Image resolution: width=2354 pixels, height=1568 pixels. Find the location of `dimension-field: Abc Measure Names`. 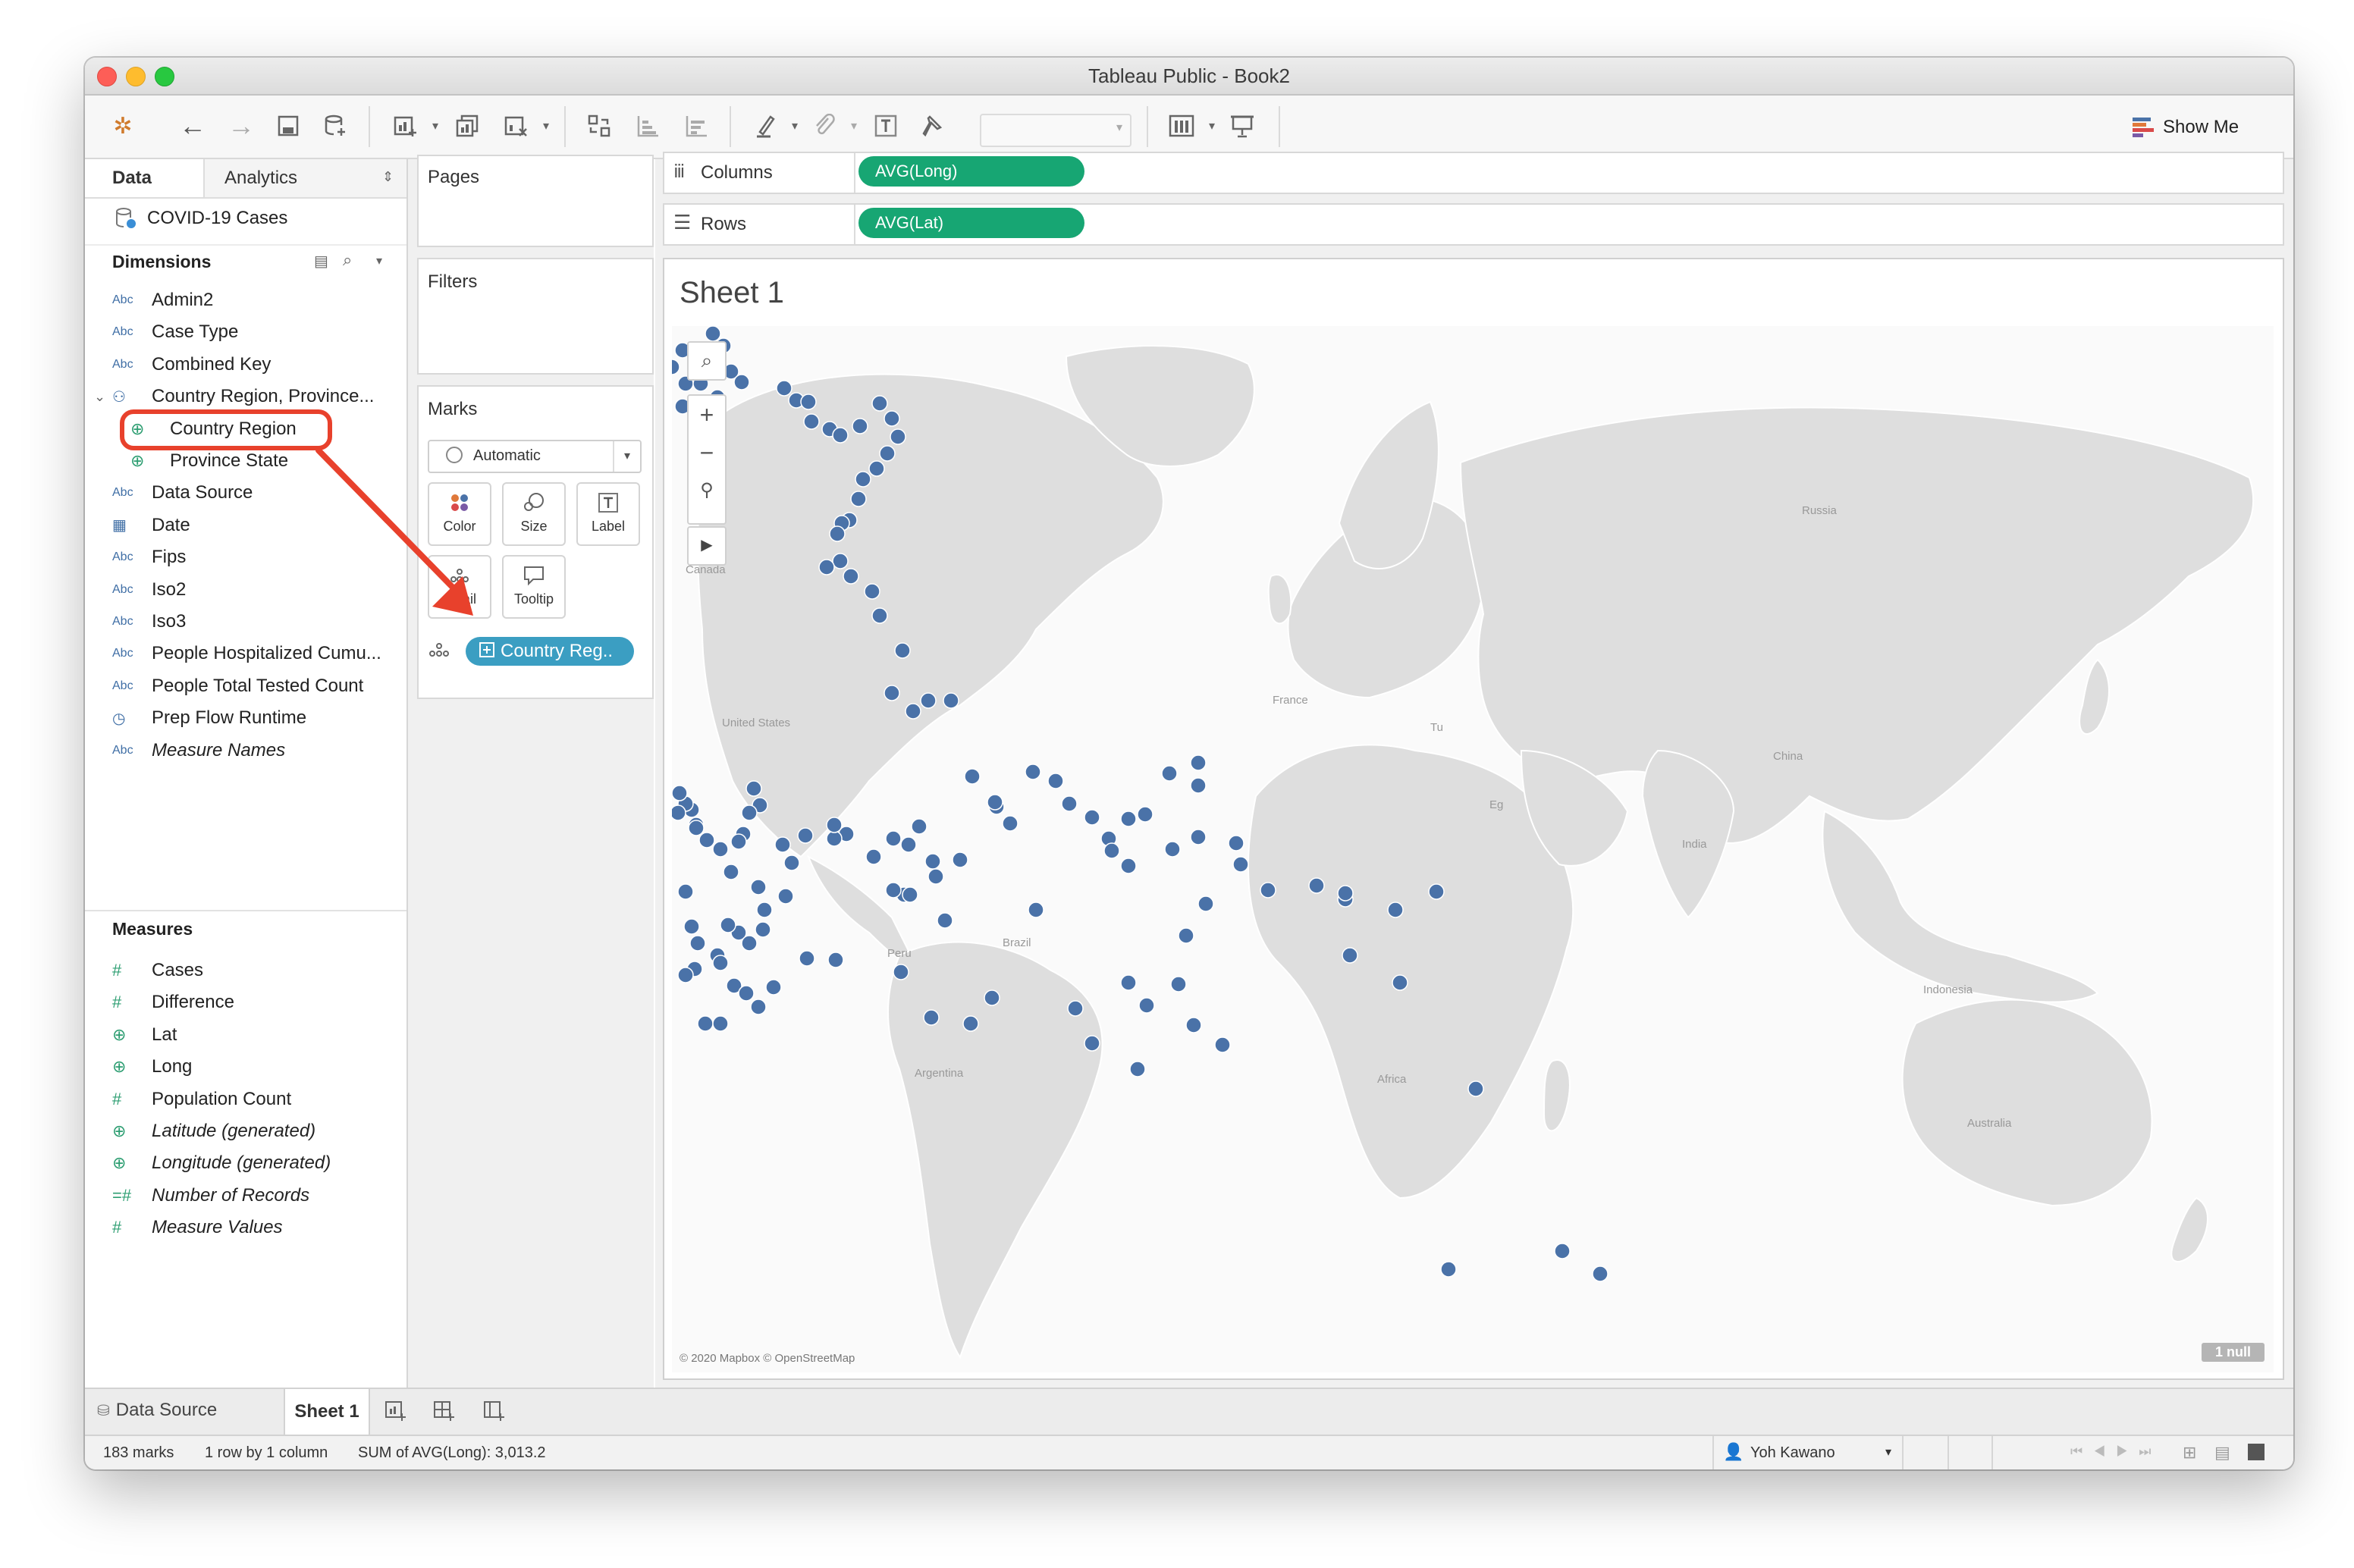

dimension-field: Abc Measure Names is located at coordinates (198, 751).